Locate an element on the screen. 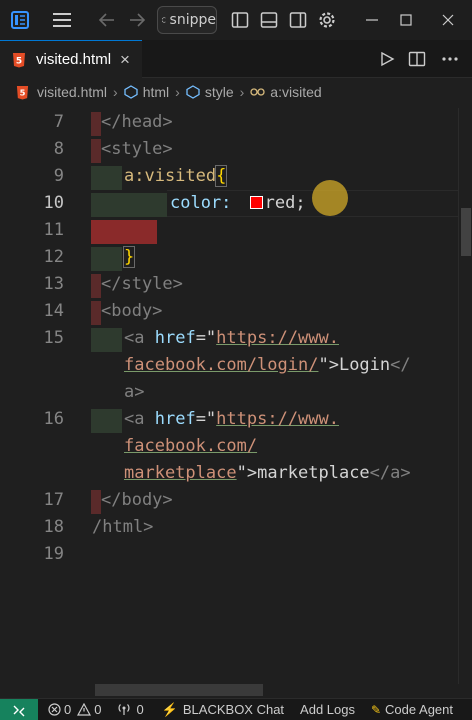 The image size is (472, 720). brush-icon: ✎ is located at coordinates (376, 709).